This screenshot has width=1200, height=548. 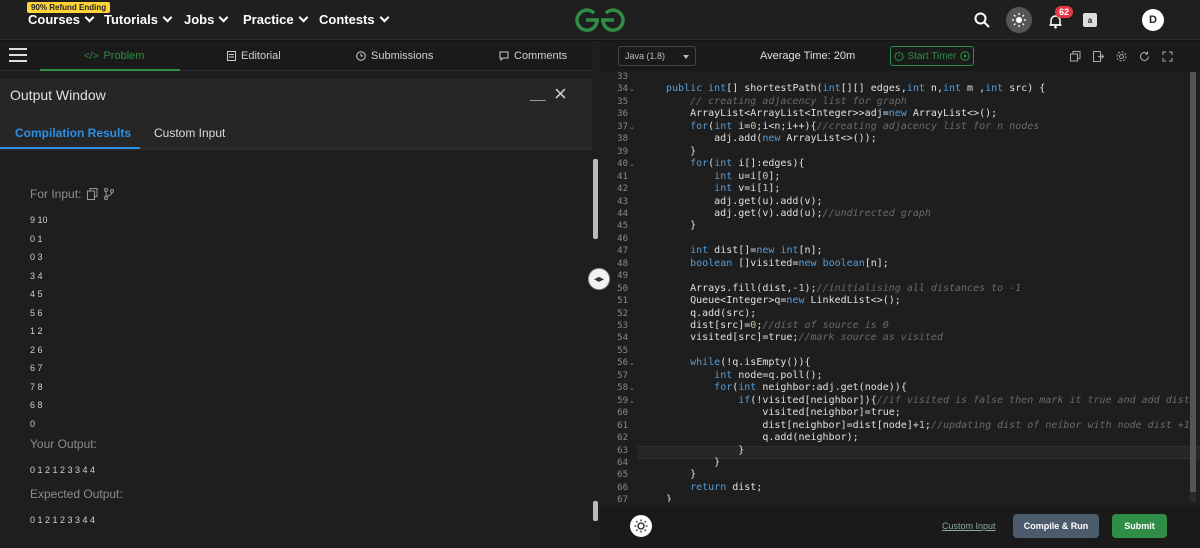 I want to click on resize-handle-icon: ◂▸, so click(x=599, y=279).